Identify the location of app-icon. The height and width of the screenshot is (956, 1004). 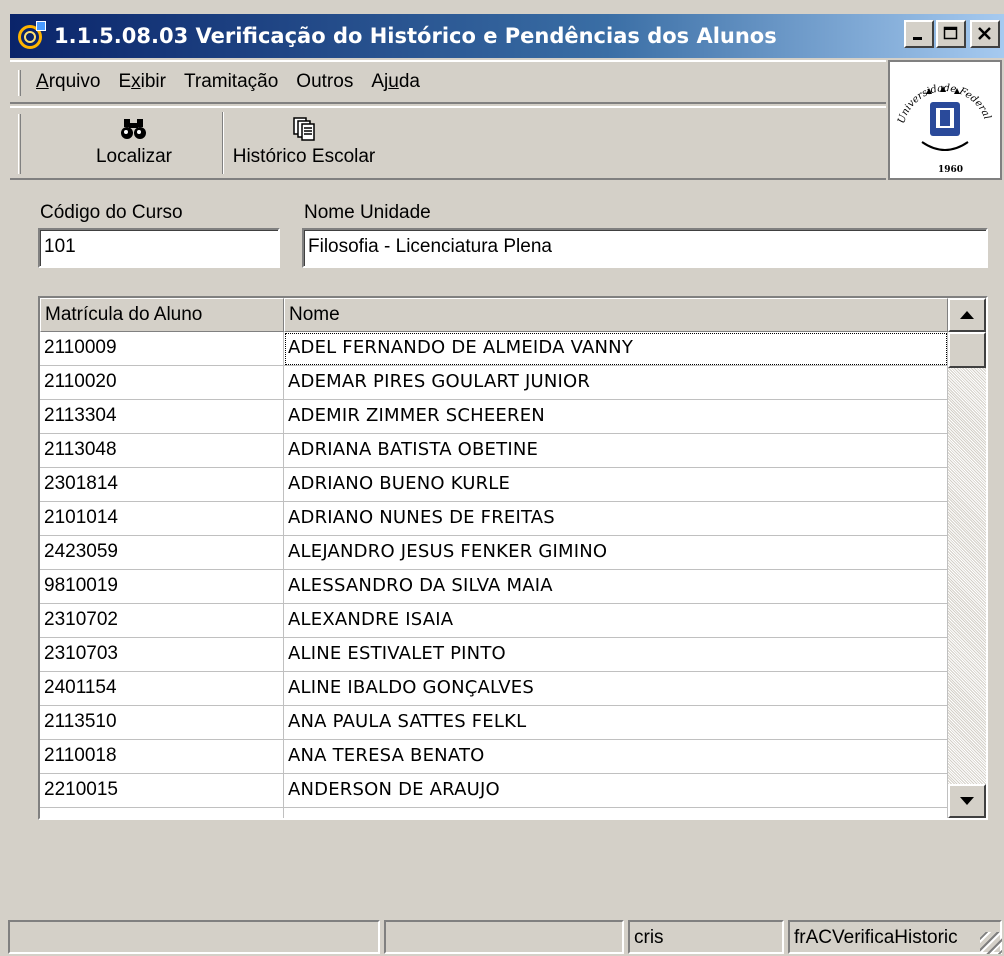
(31, 36).